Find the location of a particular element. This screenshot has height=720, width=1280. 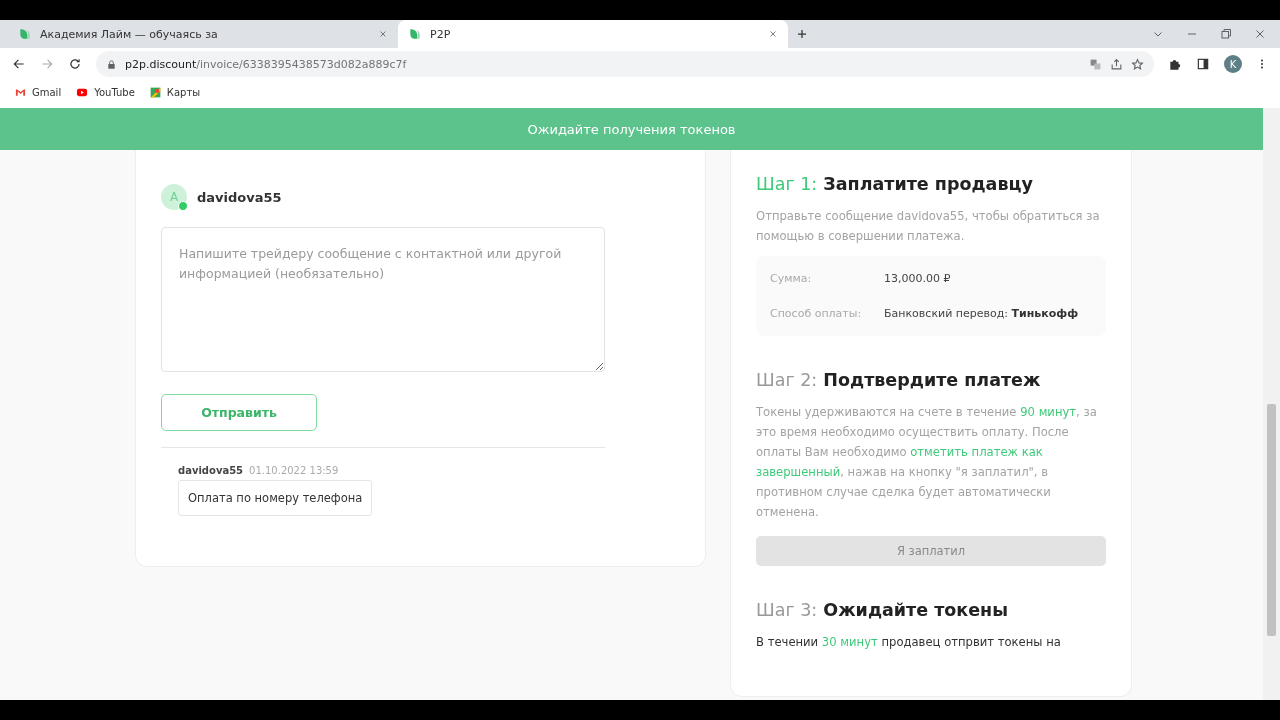

message-field: Напишите трейдеру сообщение с контактной или другой информацией (необязательно) is located at coordinates (383, 299).